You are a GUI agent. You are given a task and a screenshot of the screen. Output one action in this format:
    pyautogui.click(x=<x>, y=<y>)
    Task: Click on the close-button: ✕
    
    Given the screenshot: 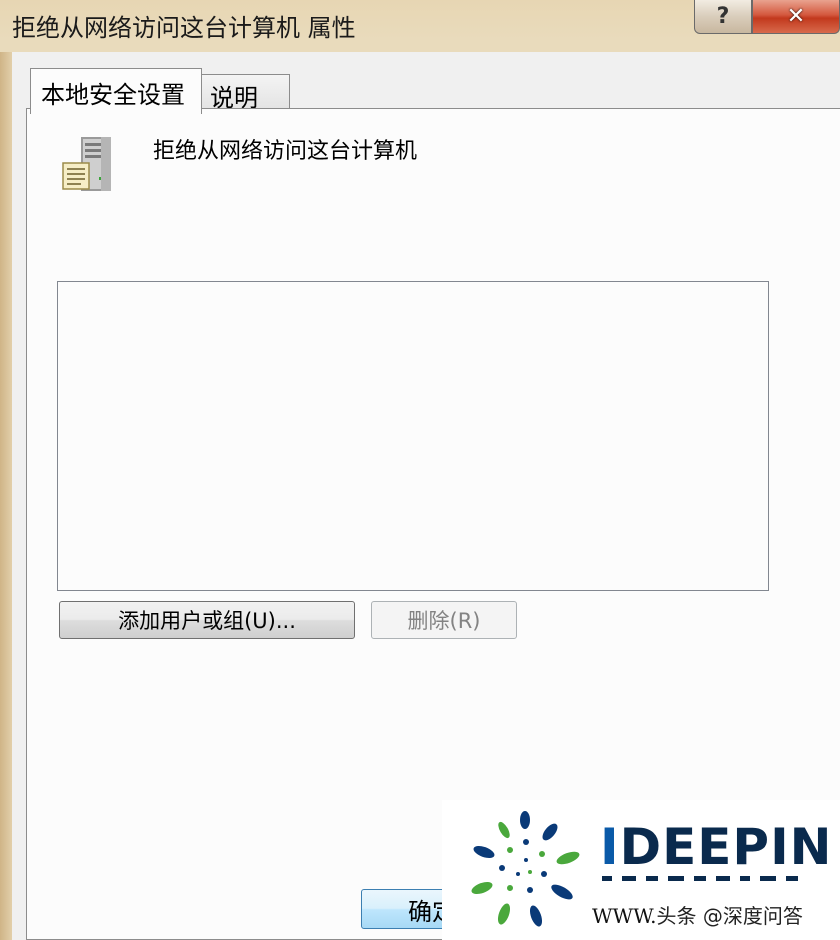 What is the action you would take?
    pyautogui.click(x=796, y=17)
    